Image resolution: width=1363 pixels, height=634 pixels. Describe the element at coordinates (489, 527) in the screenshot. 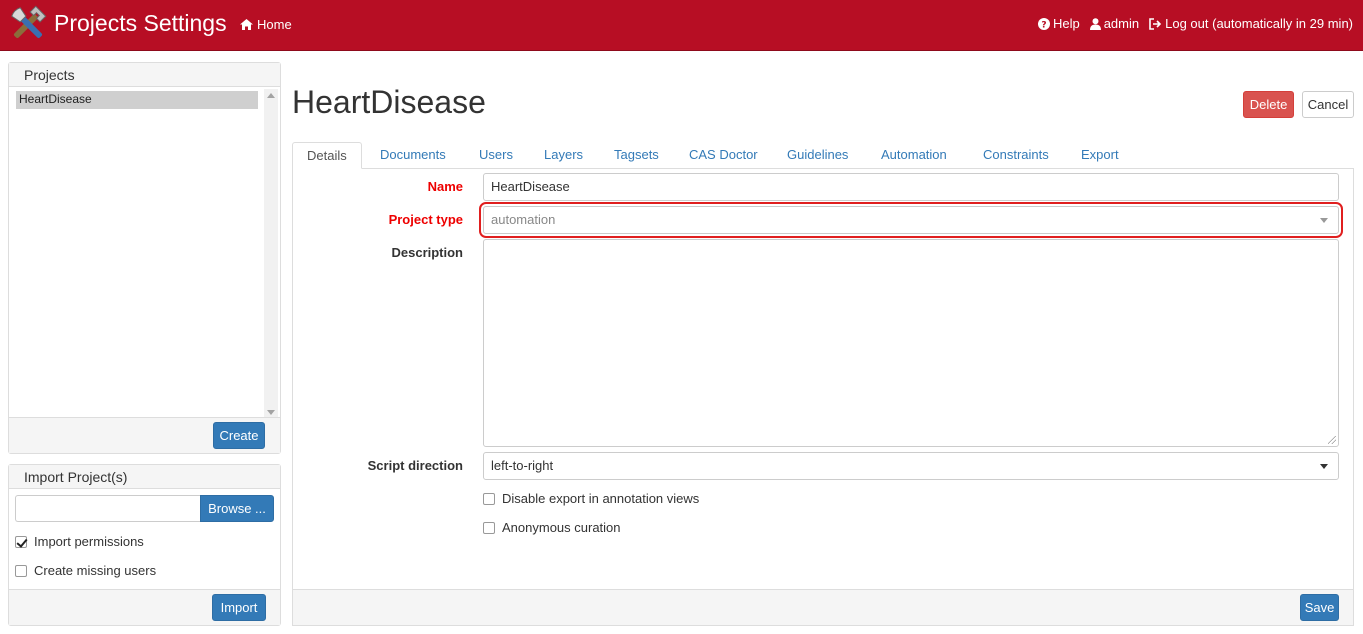

I see `anonymous-curation-checkbox` at that location.